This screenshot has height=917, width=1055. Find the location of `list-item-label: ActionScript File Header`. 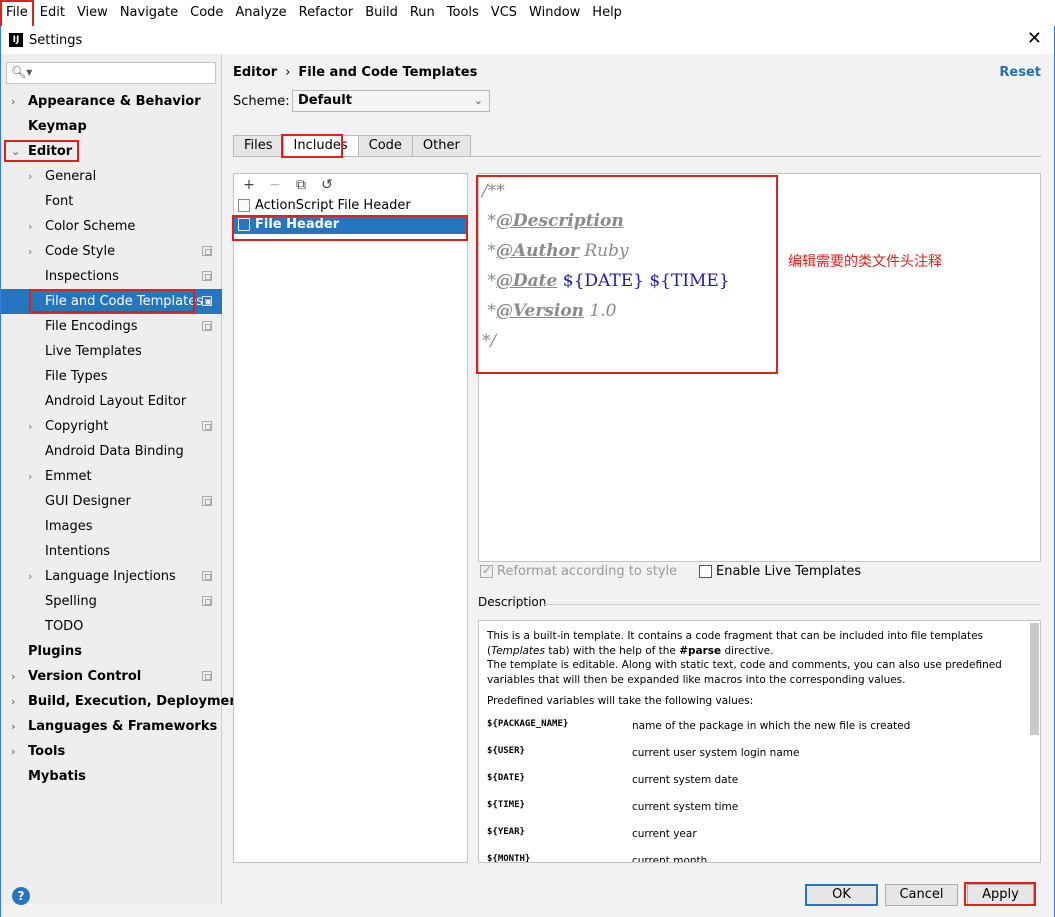

list-item-label: ActionScript File Header is located at coordinates (333, 205).